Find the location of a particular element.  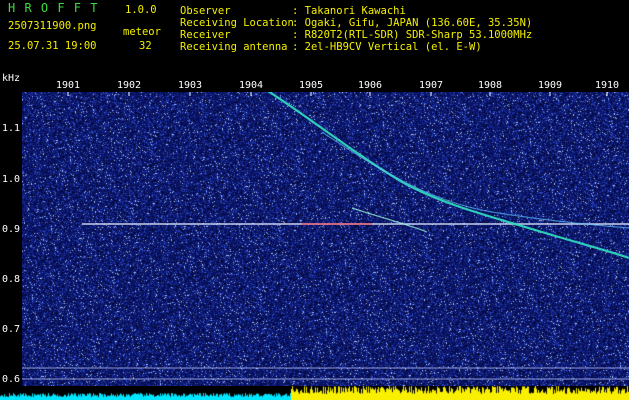

meteor-label: meteor is located at coordinates (142, 32).